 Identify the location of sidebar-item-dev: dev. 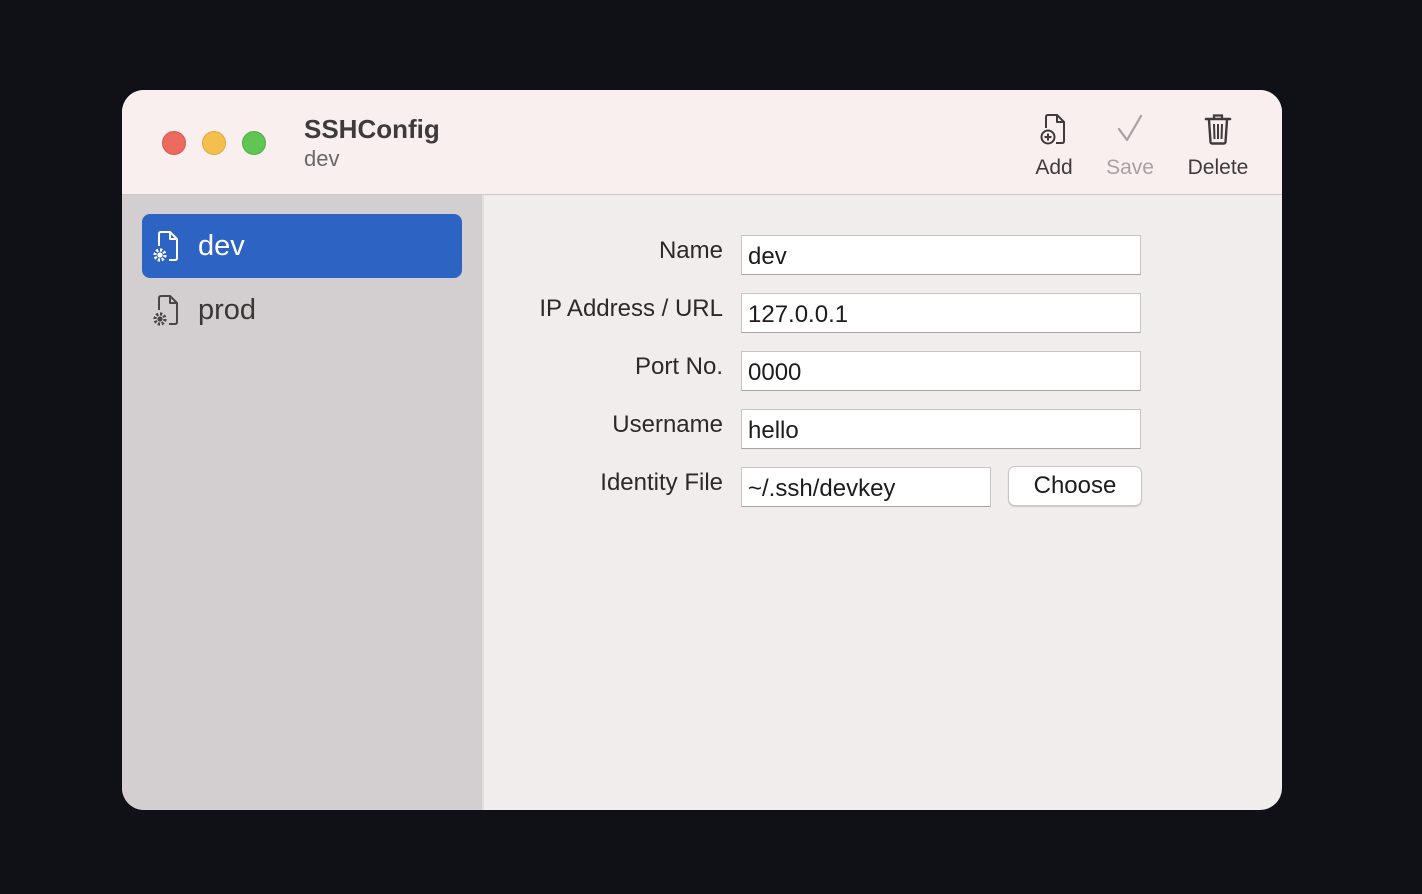
(302, 246).